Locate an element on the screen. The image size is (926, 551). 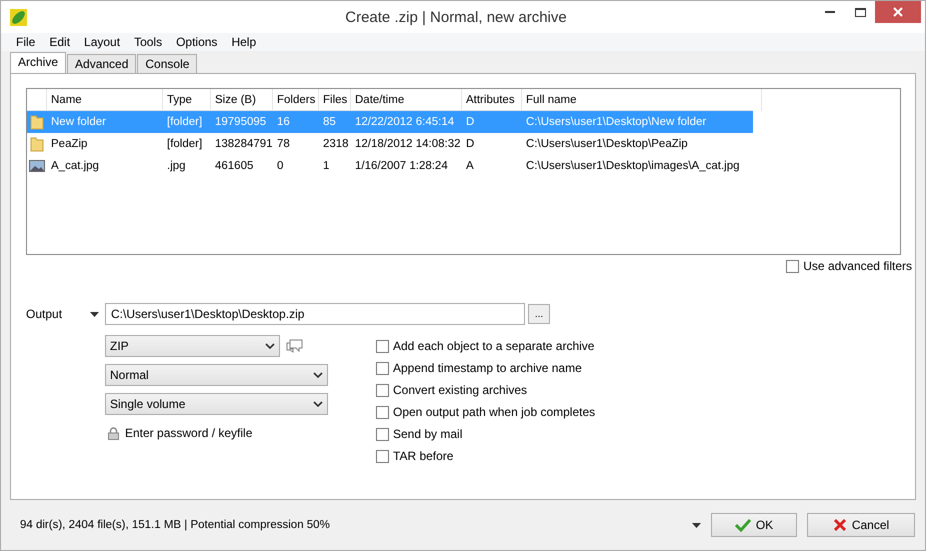
status-text: 94 dir(s), 2404 file(s), 151.1 MB | Potential compression 50% is located at coordinates (175, 525).